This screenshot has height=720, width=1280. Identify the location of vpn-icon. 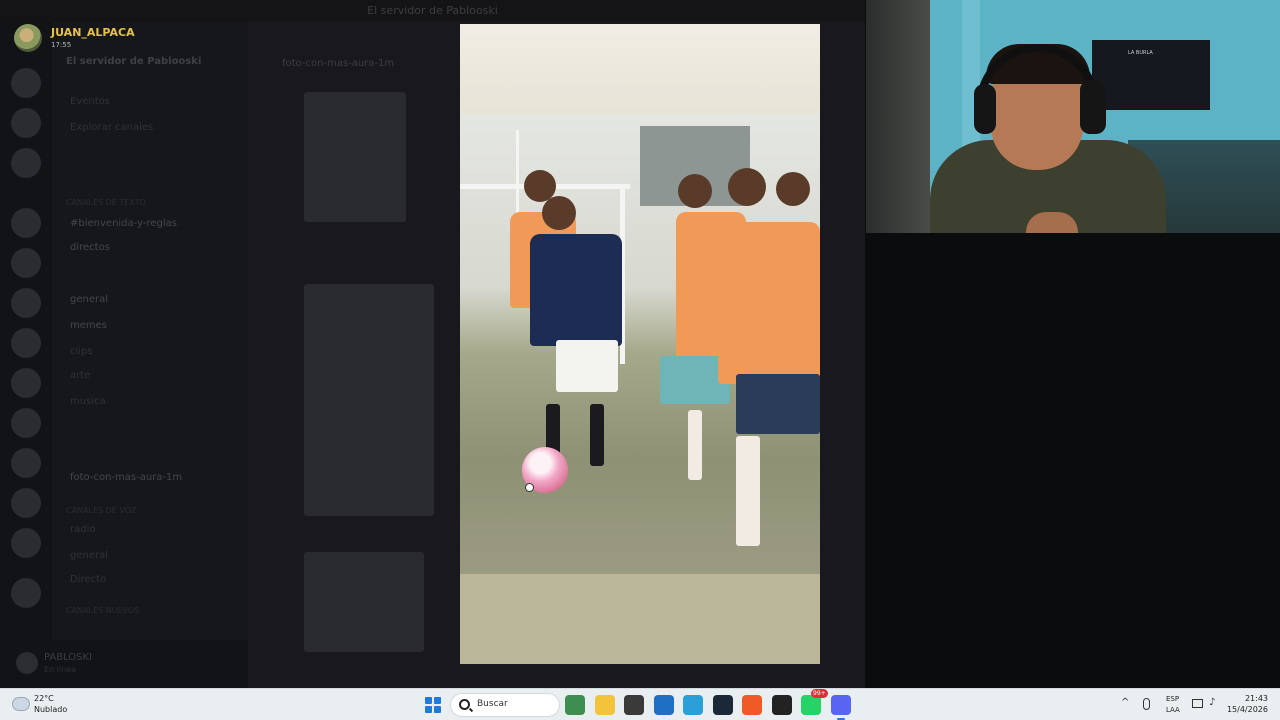
(693, 705).